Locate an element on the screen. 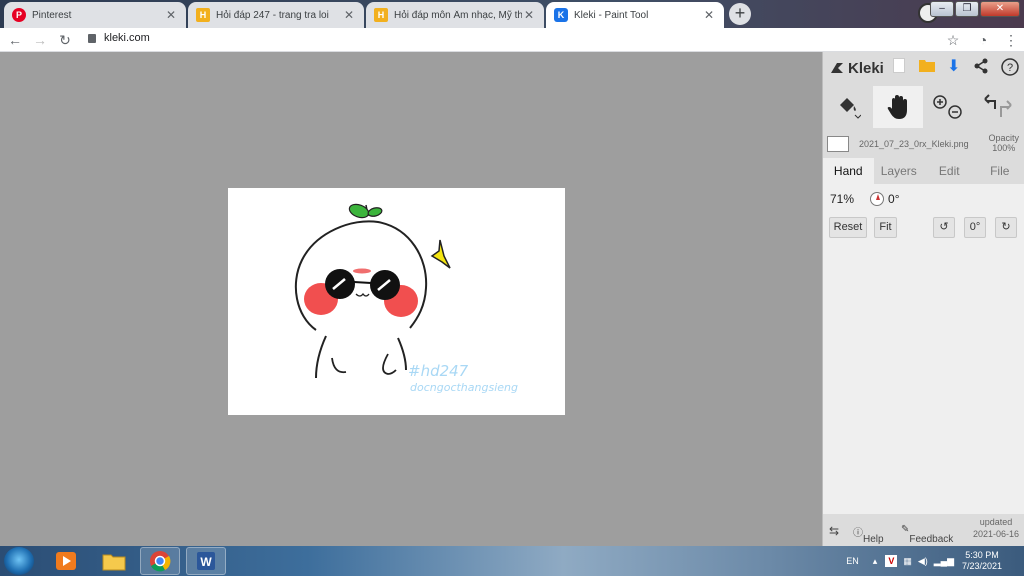 The height and width of the screenshot is (576, 1024). swap-sides-icon: ⇆ is located at coordinates (834, 531).